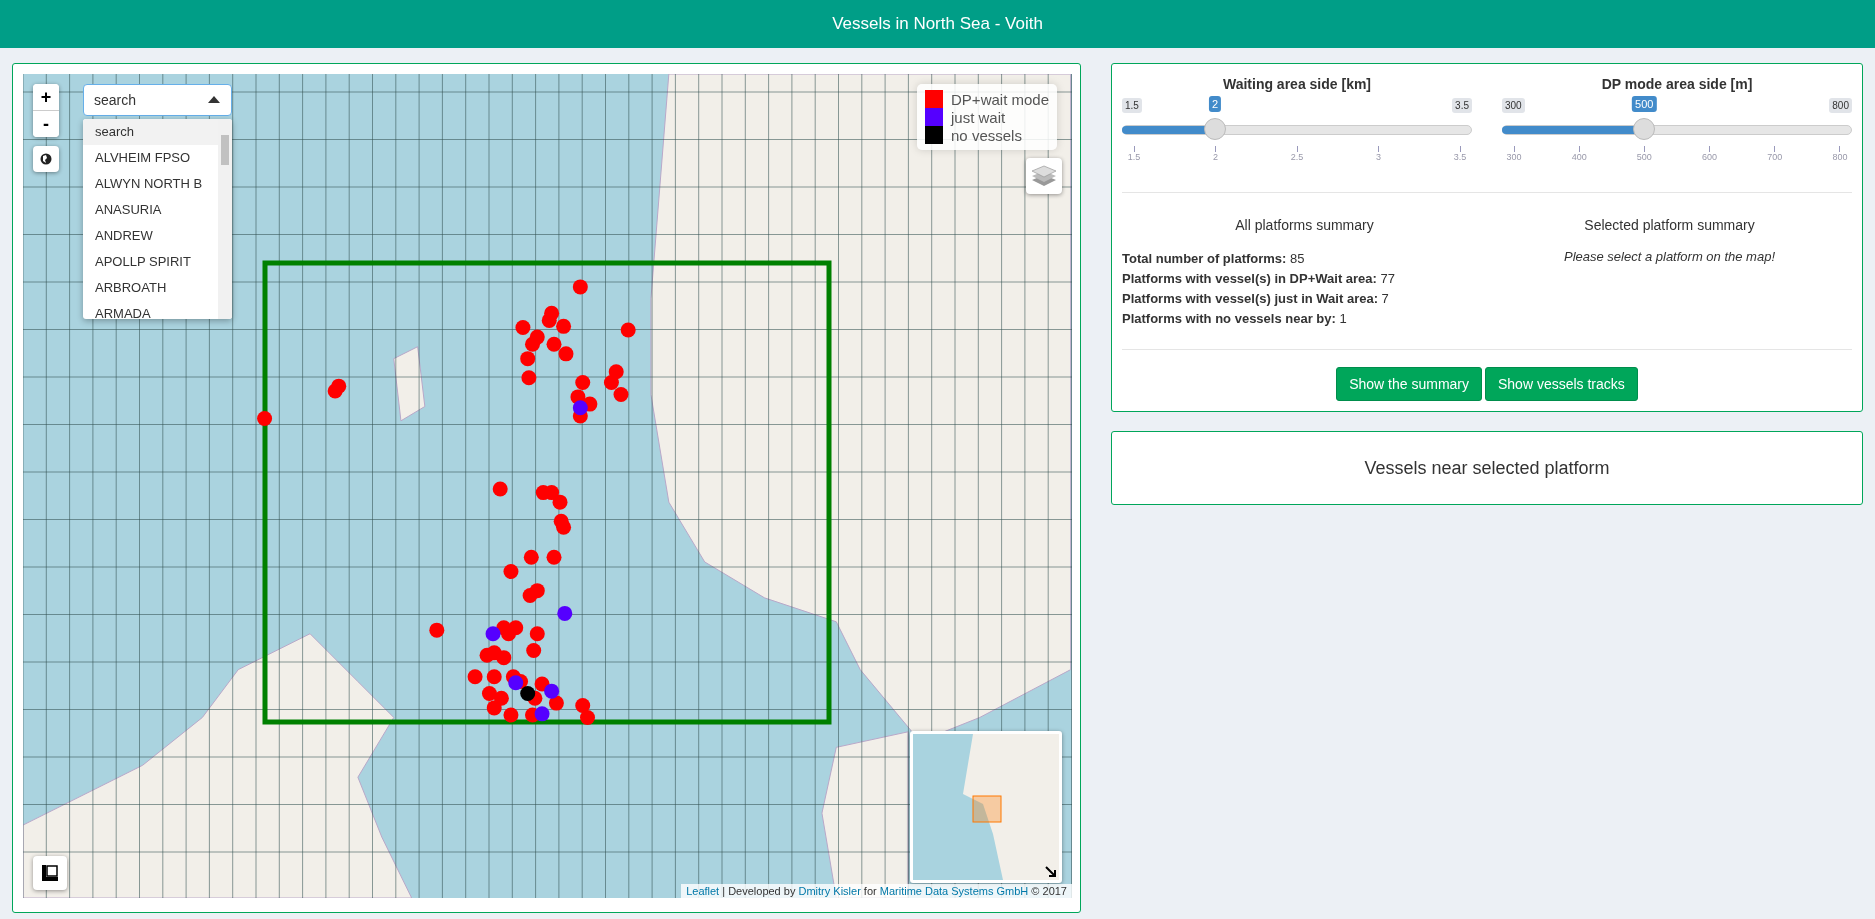  I want to click on tick-label: 1.5, so click(1134, 154).